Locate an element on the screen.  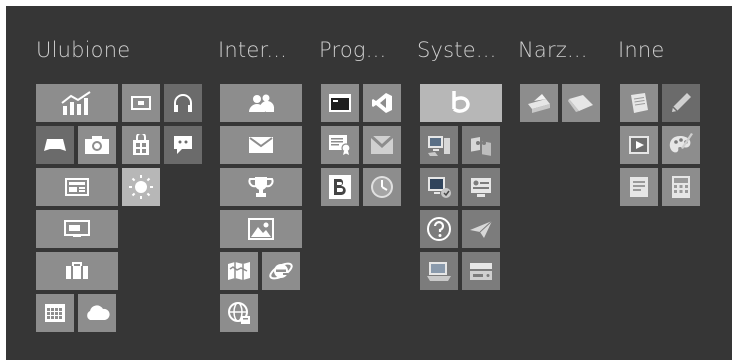
tile-desktop is located at coordinates (439, 187).